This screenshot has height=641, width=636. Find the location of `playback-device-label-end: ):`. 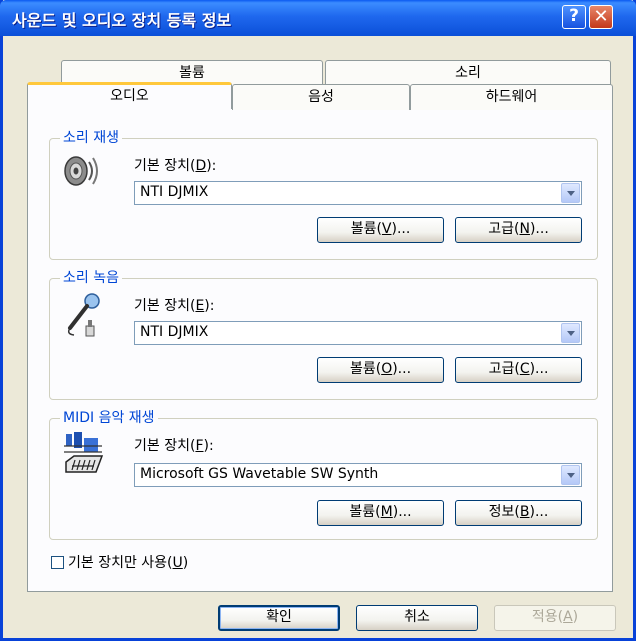

playback-device-label-end: ): is located at coordinates (211, 166).